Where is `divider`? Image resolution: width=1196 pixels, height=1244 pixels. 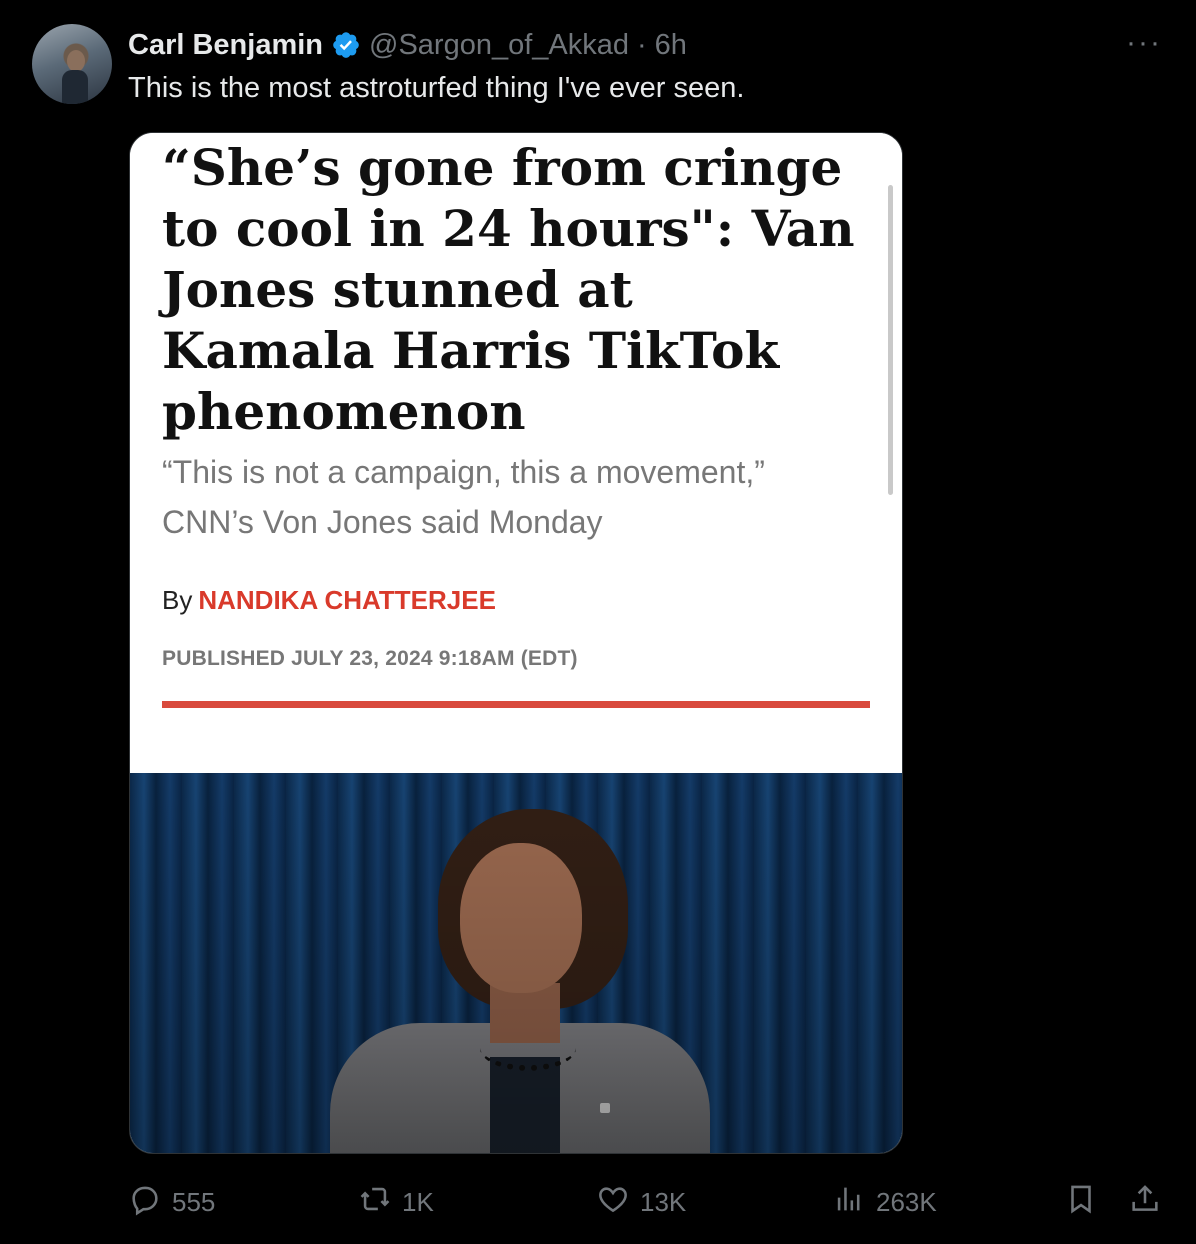
divider is located at coordinates (516, 704).